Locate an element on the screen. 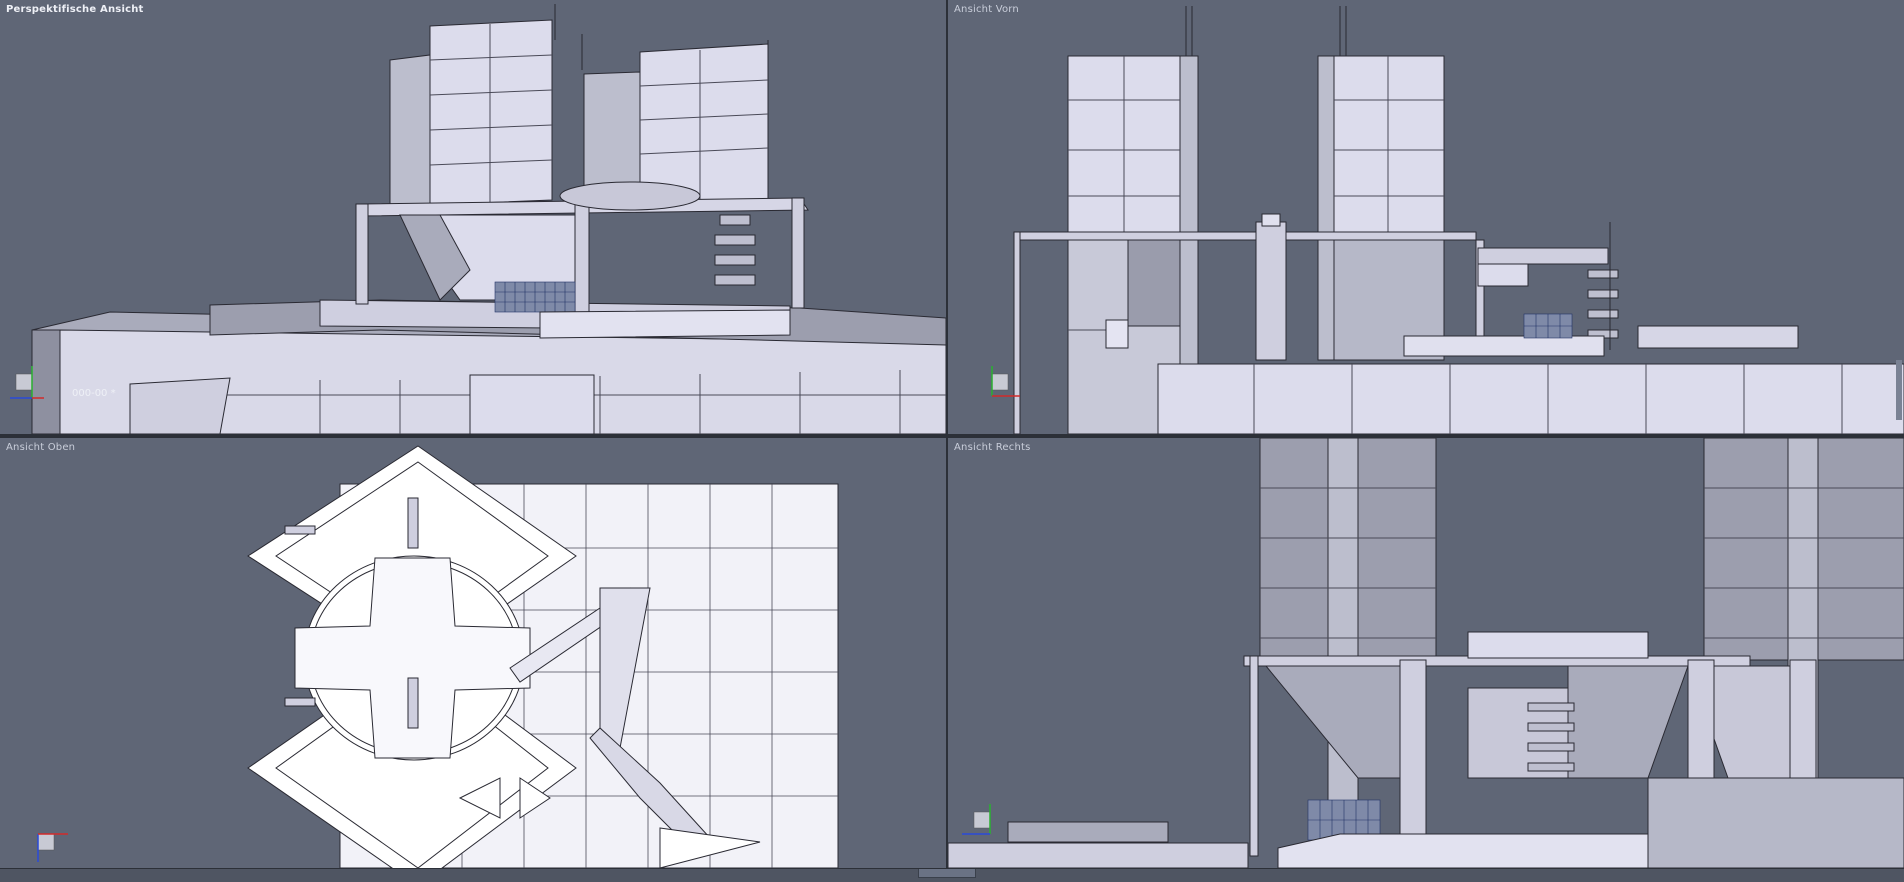 Image resolution: width=1904 pixels, height=882 pixels. top-scene is located at coordinates (543, 656).